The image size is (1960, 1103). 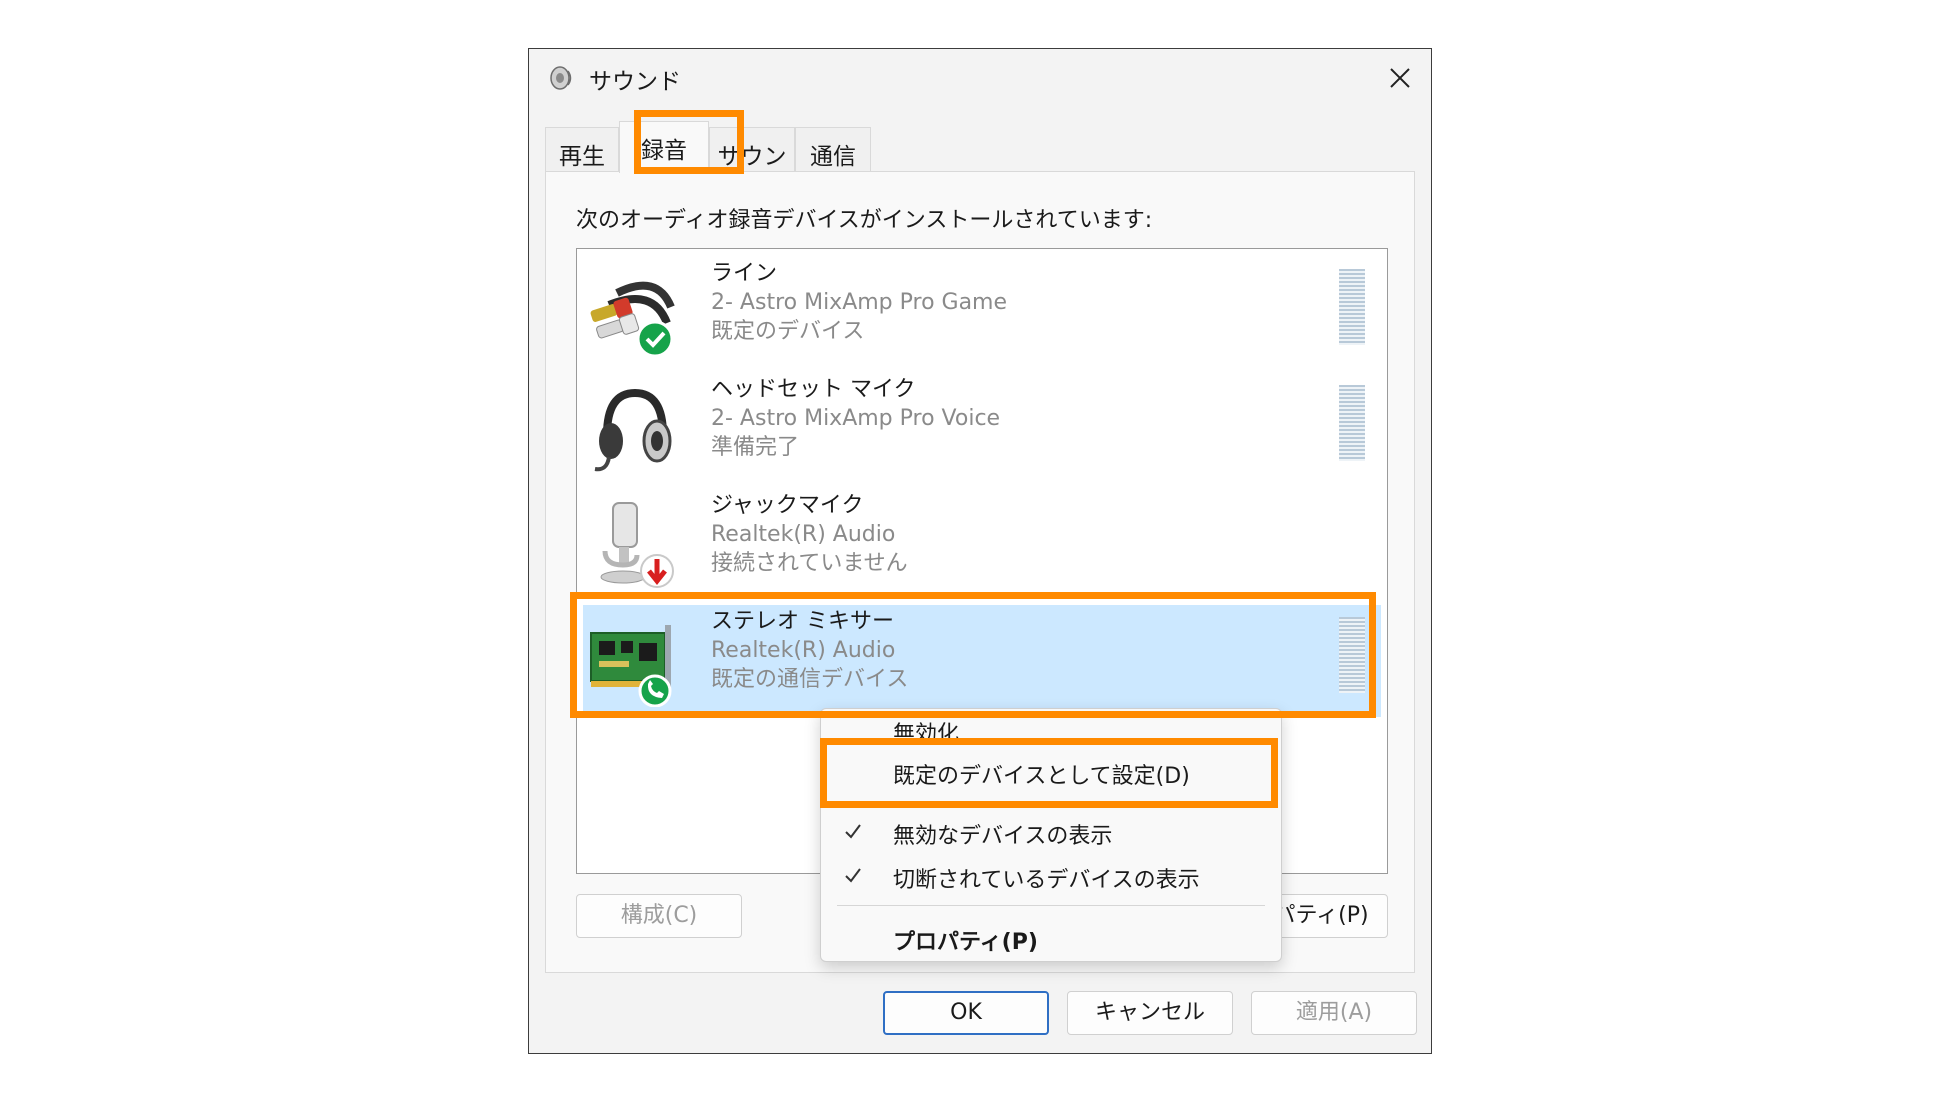 I want to click on window-title: サウンド, so click(x=635, y=82).